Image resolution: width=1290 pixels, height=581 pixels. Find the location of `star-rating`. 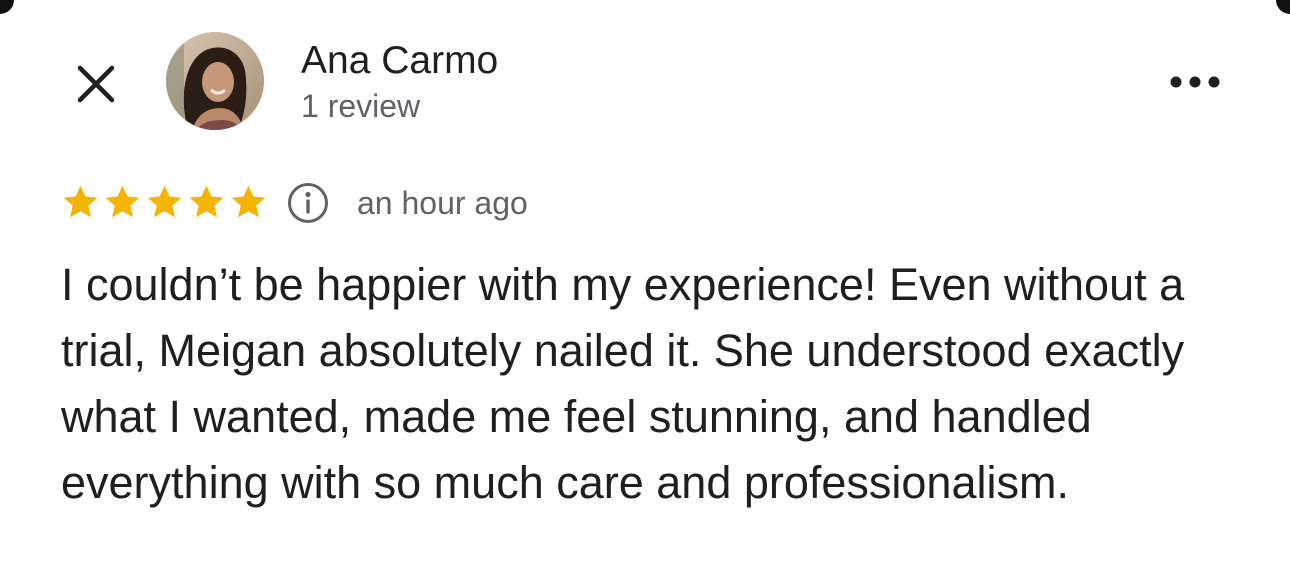

star-rating is located at coordinates (164, 202).